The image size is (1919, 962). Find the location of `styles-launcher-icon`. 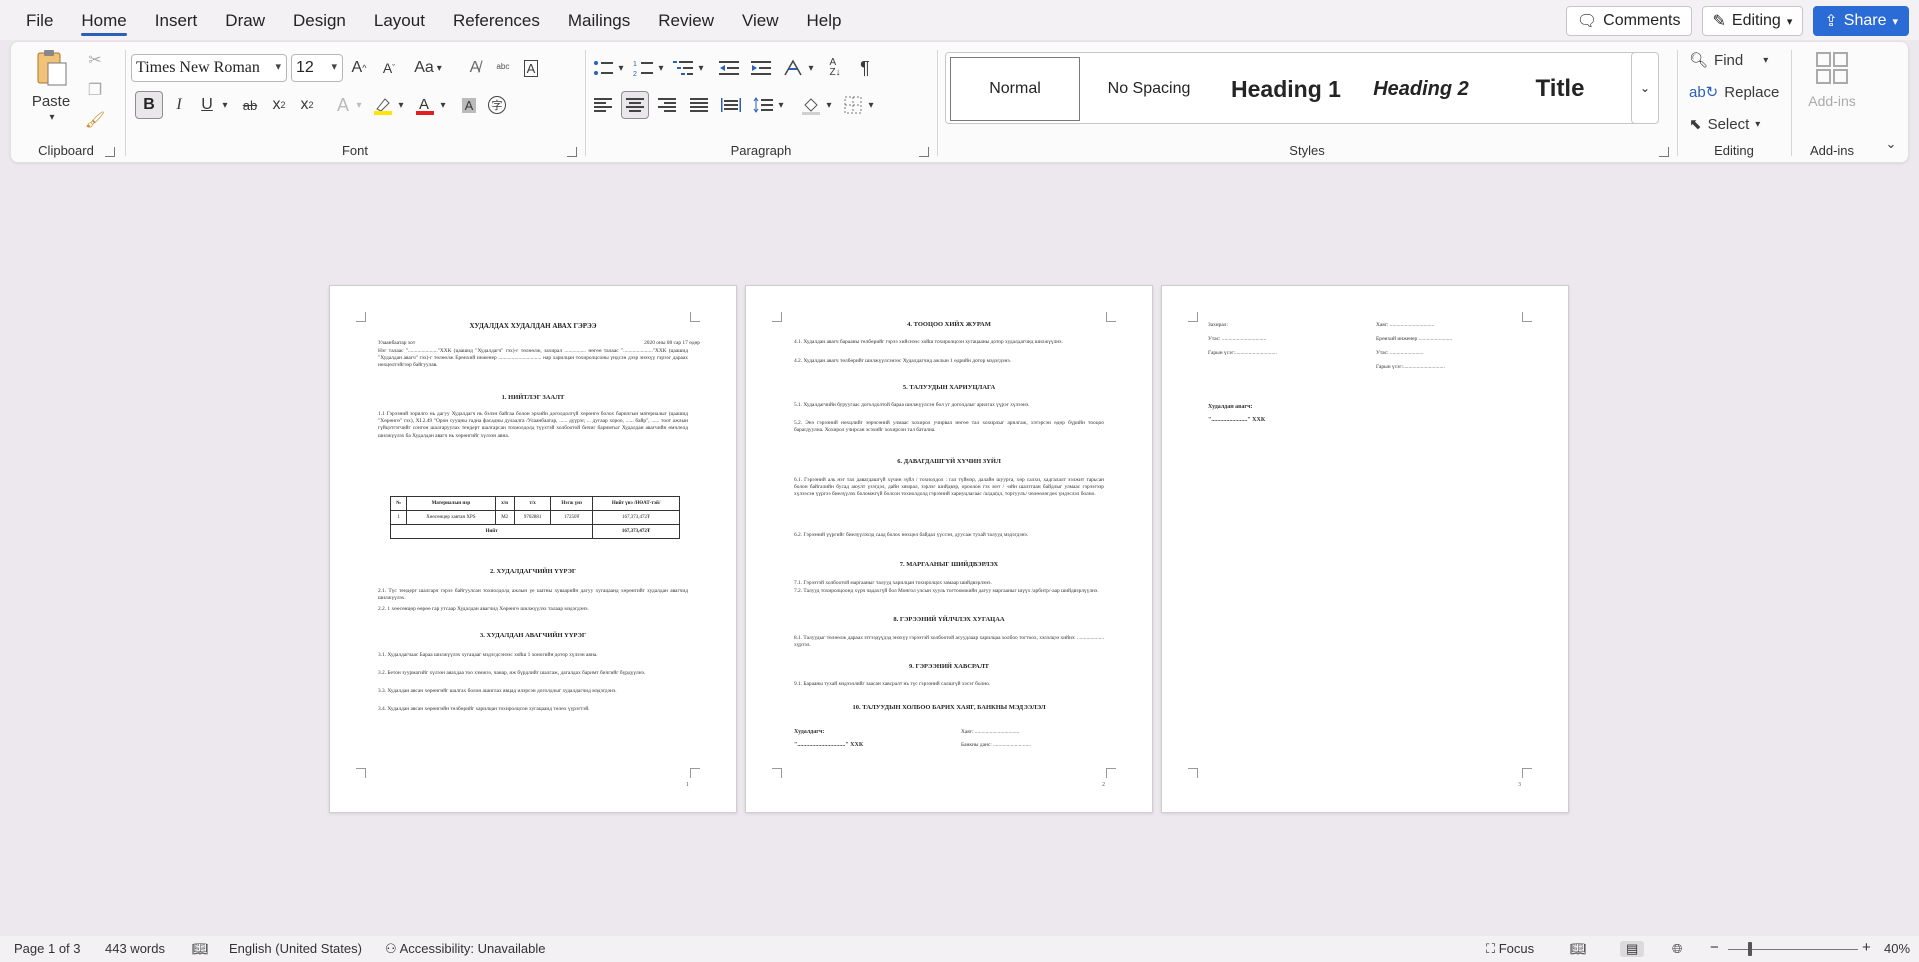

styles-launcher-icon is located at coordinates (1664, 152).